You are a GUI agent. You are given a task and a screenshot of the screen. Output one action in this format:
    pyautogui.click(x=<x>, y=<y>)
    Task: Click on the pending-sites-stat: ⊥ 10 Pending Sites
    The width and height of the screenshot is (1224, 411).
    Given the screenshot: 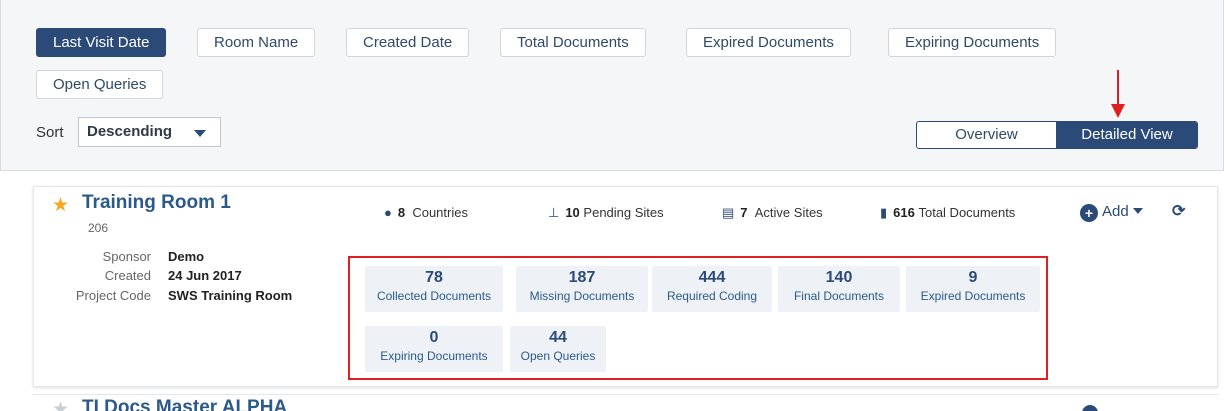 What is the action you would take?
    pyautogui.click(x=606, y=212)
    